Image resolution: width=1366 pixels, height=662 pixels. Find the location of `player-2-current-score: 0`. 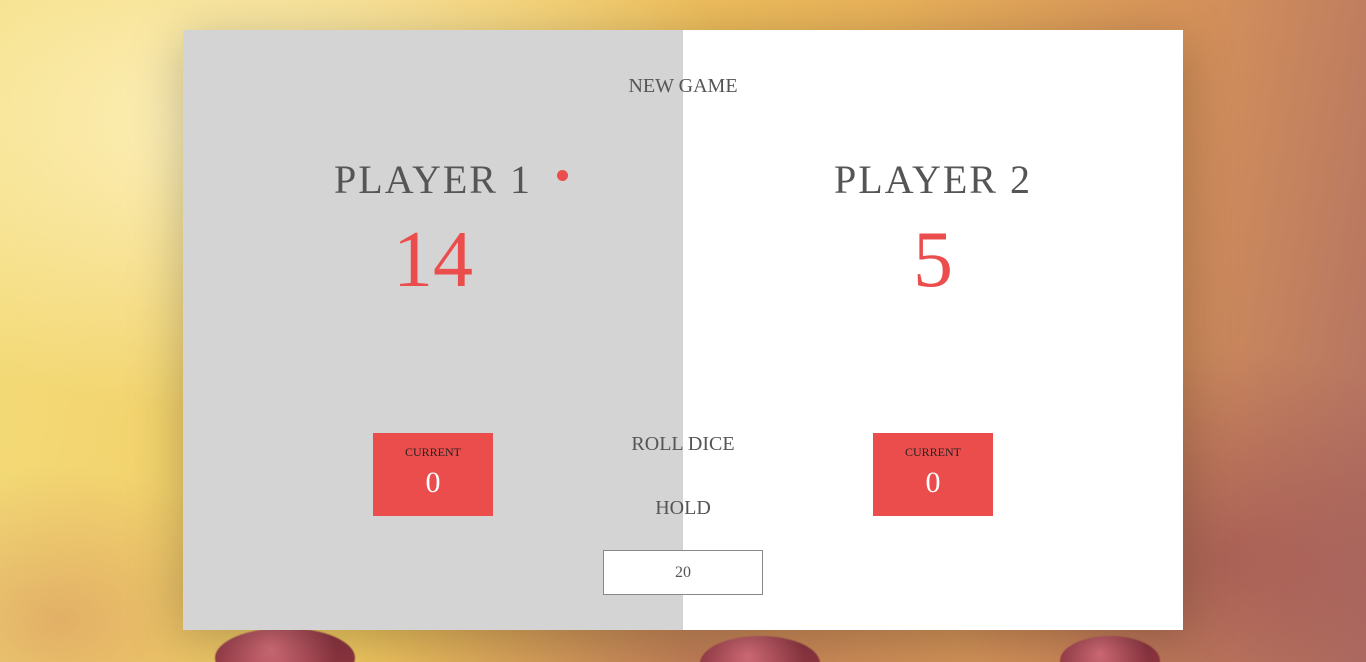

player-2-current-score: 0 is located at coordinates (933, 482).